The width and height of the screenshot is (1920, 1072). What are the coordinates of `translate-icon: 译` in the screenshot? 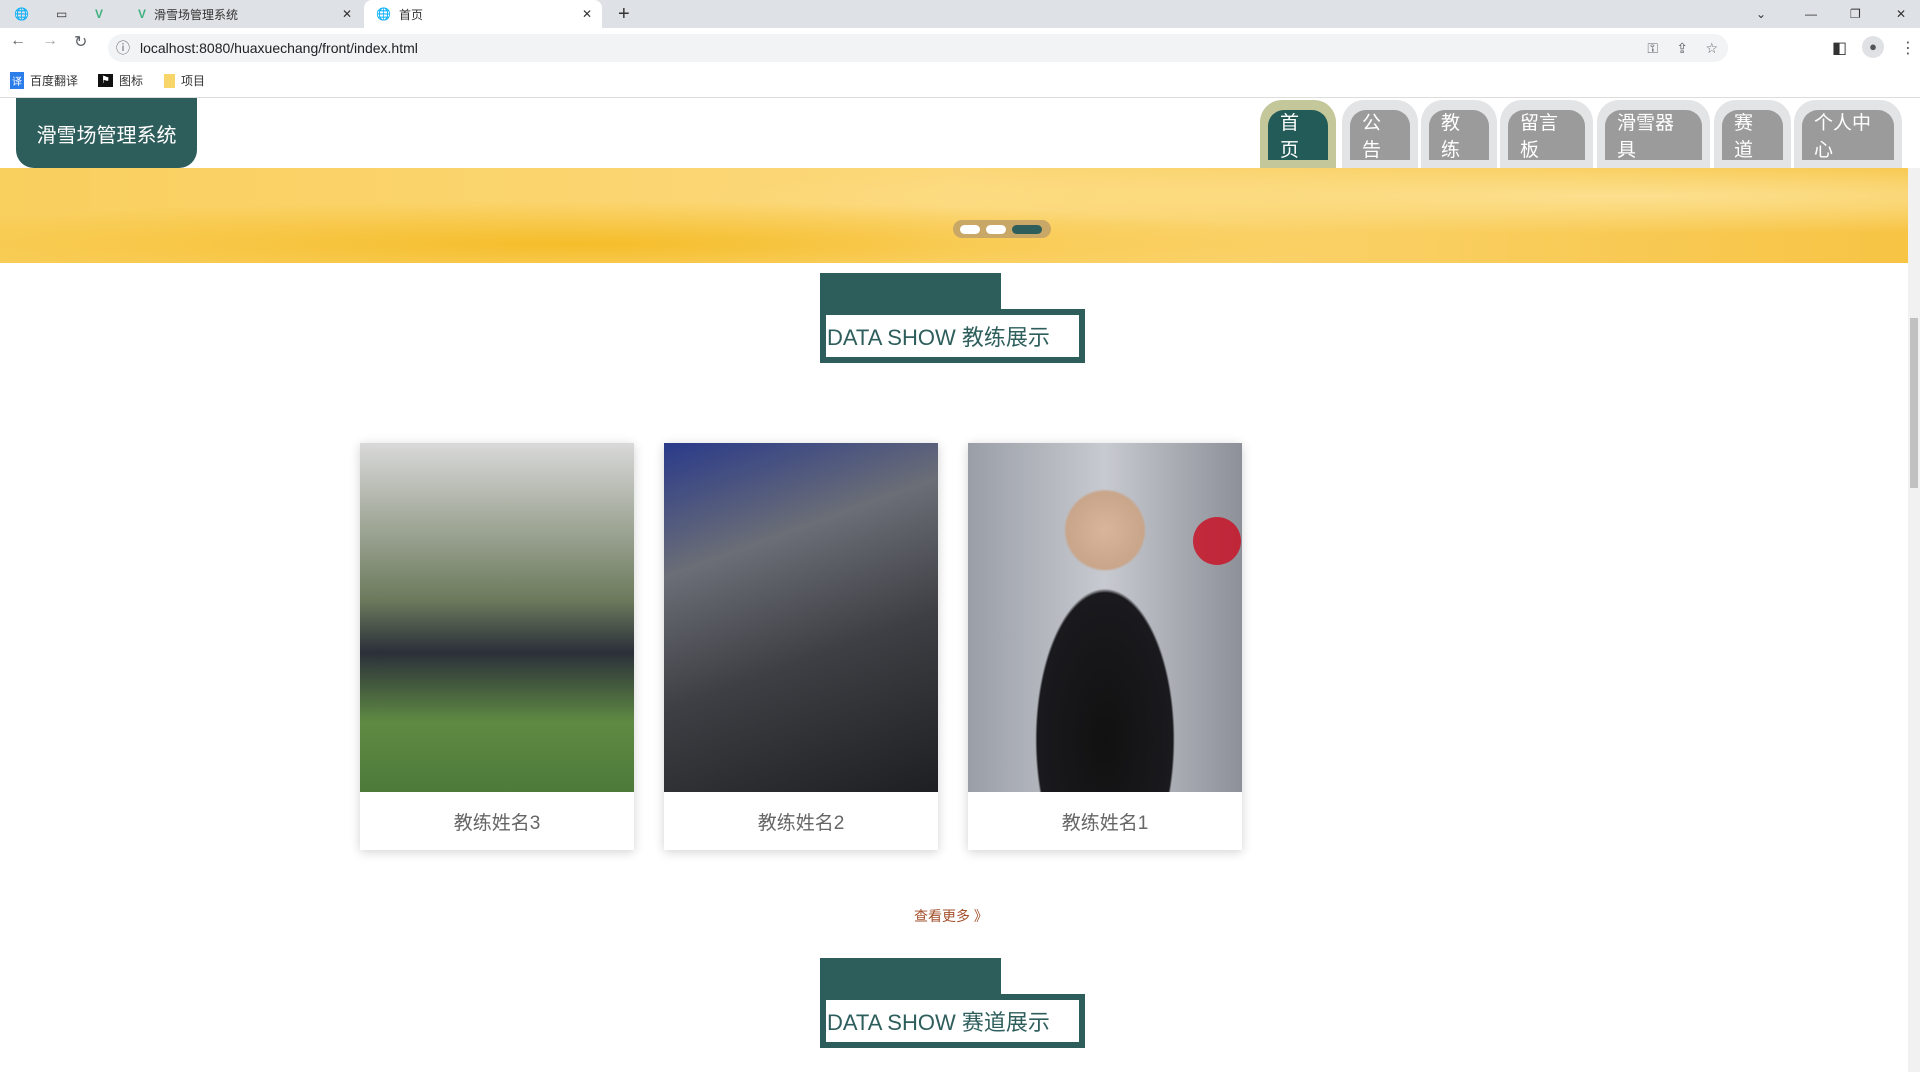 It's located at (17, 80).